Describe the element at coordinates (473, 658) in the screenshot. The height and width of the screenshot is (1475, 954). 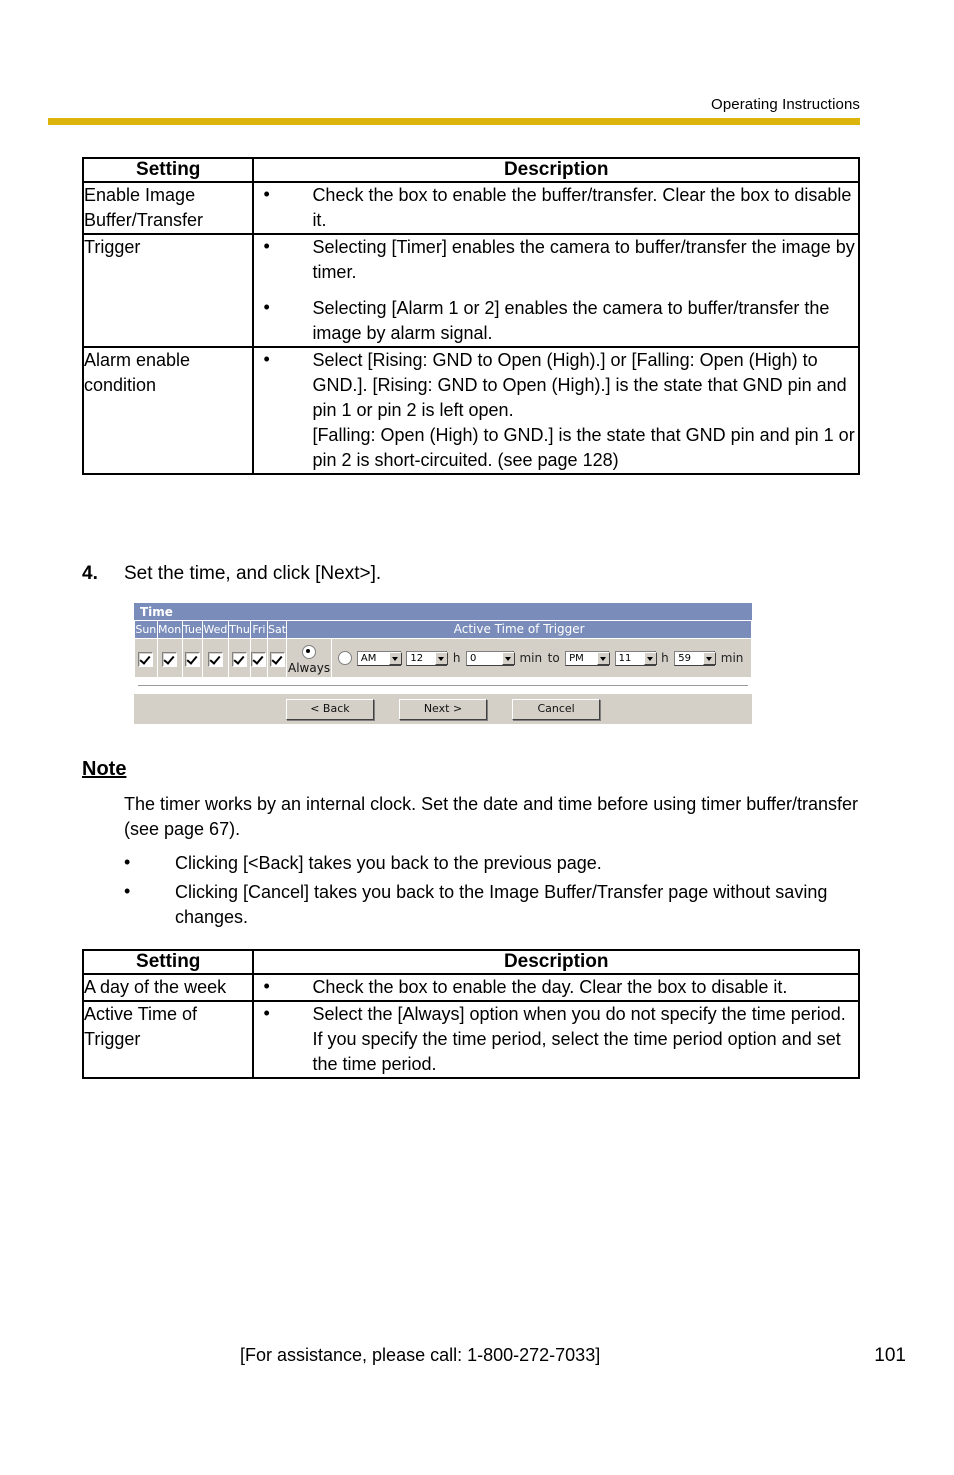
I see `select-from-minute-value: 0` at that location.